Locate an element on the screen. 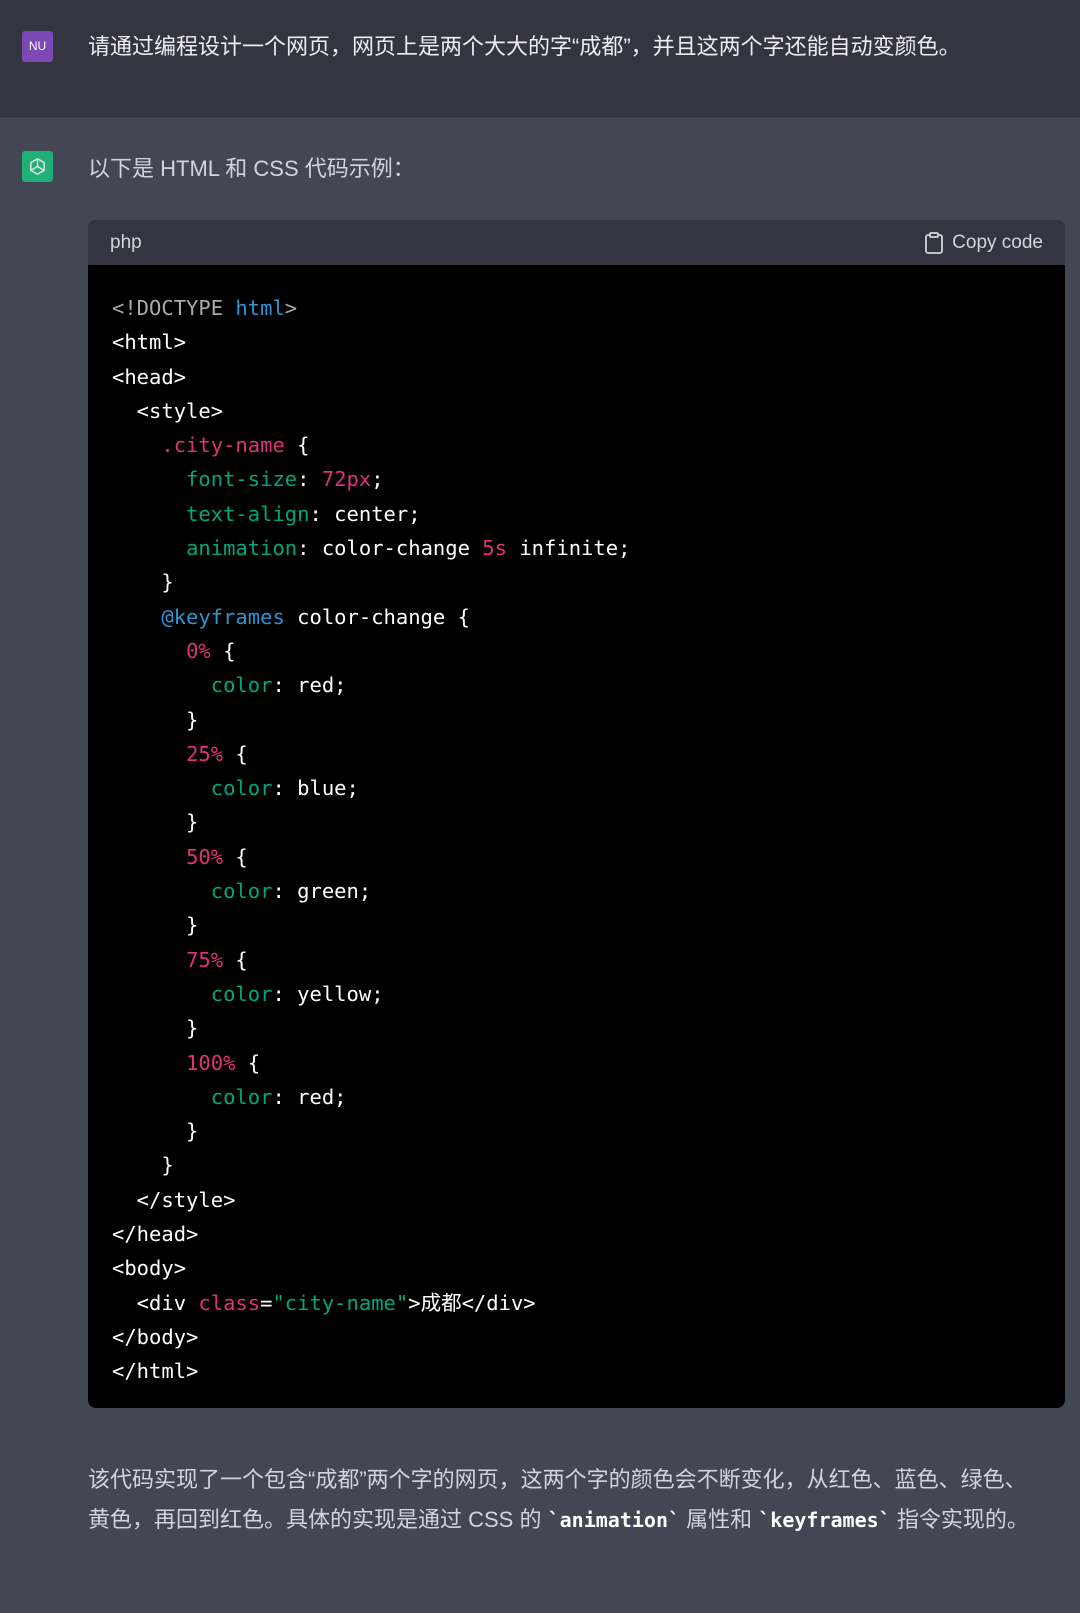 The height and width of the screenshot is (1613, 1080). code-token: 0% is located at coordinates (198, 650).